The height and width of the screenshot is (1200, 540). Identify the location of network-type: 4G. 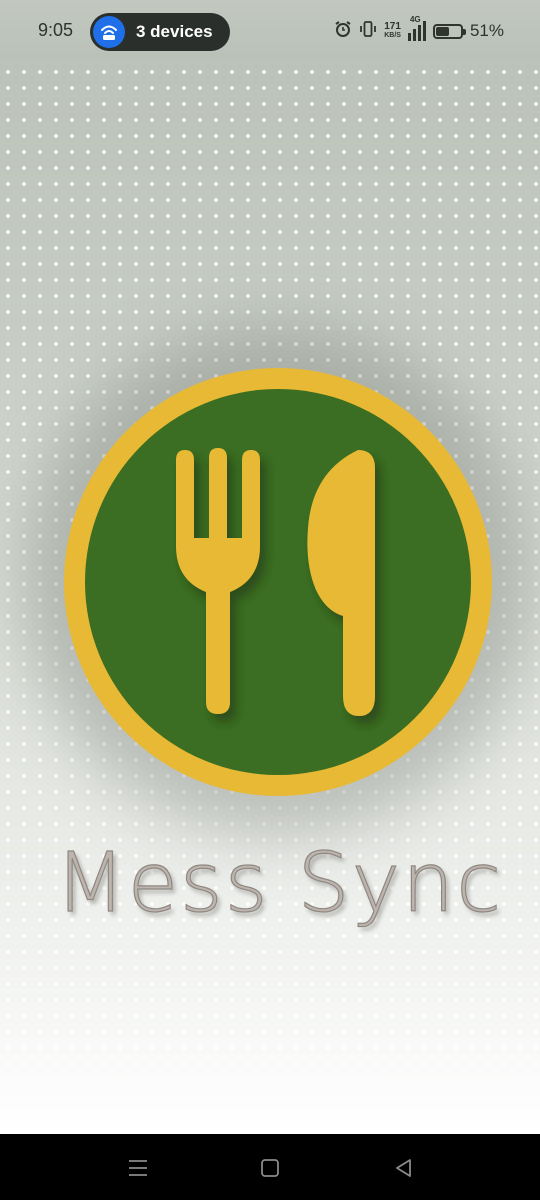
(415, 19).